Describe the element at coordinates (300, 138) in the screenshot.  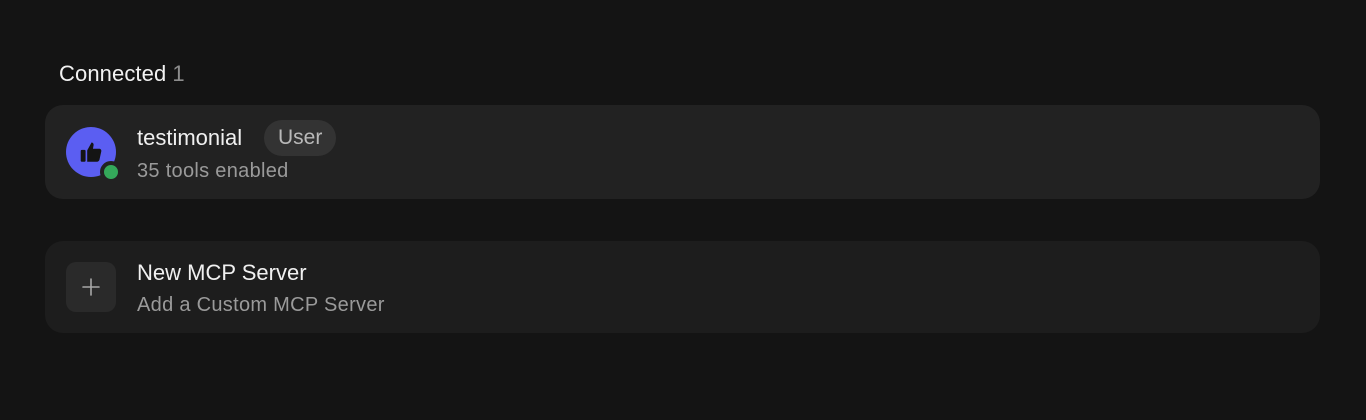
I see `user-scope-badge: User` at that location.